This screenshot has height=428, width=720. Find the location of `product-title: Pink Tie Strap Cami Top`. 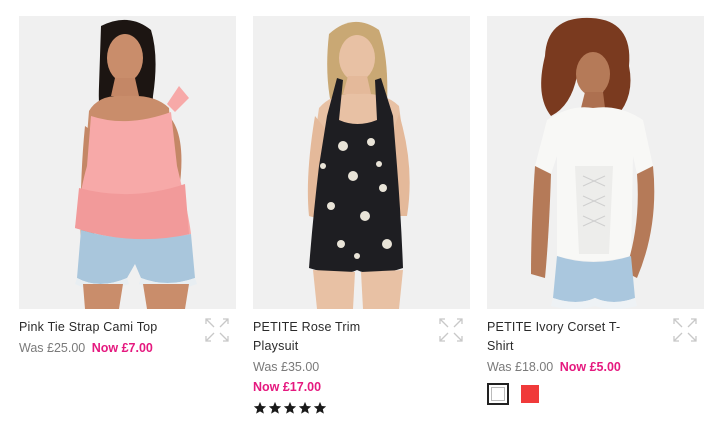

product-title: Pink Tie Strap Cami Top is located at coordinates (89, 327).